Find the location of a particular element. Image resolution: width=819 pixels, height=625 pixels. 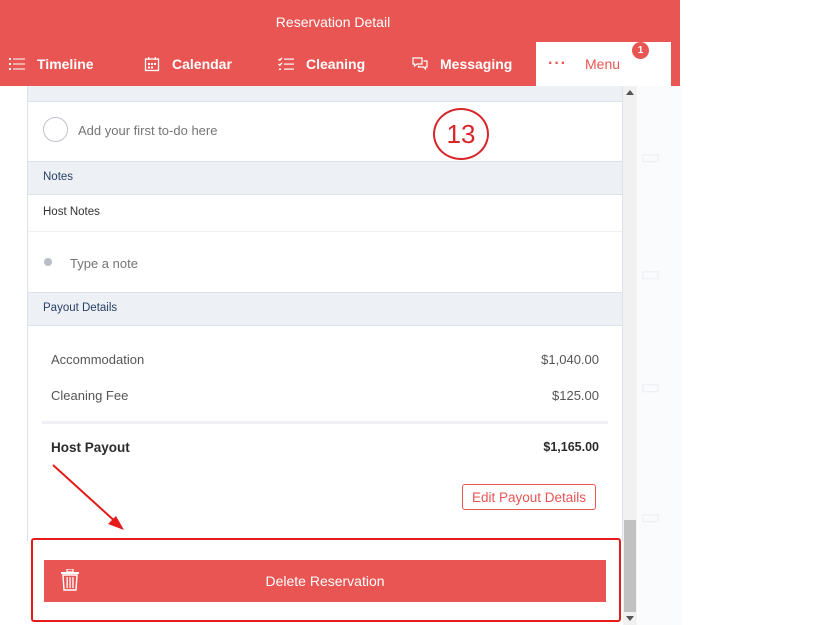

note-input is located at coordinates (220, 263).